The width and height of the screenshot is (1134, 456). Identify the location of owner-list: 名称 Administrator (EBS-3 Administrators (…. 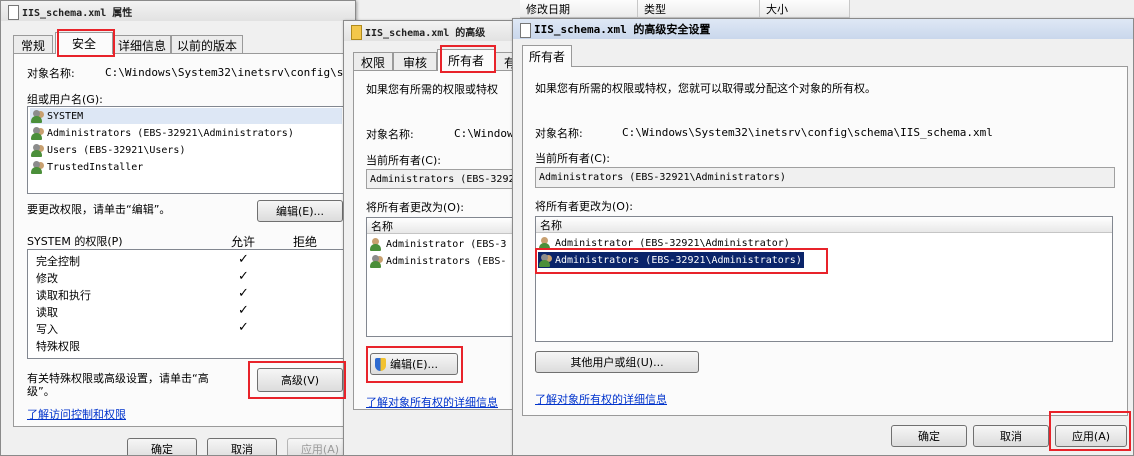
(444, 277).